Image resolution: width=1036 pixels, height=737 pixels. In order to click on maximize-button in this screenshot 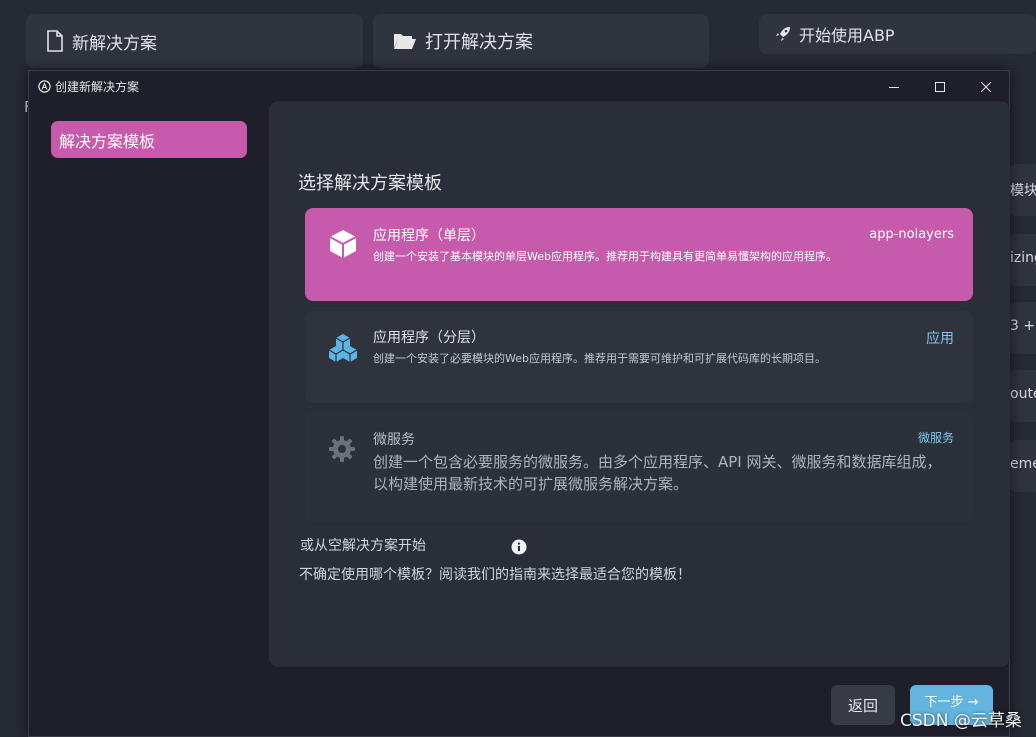, I will do `click(940, 86)`.